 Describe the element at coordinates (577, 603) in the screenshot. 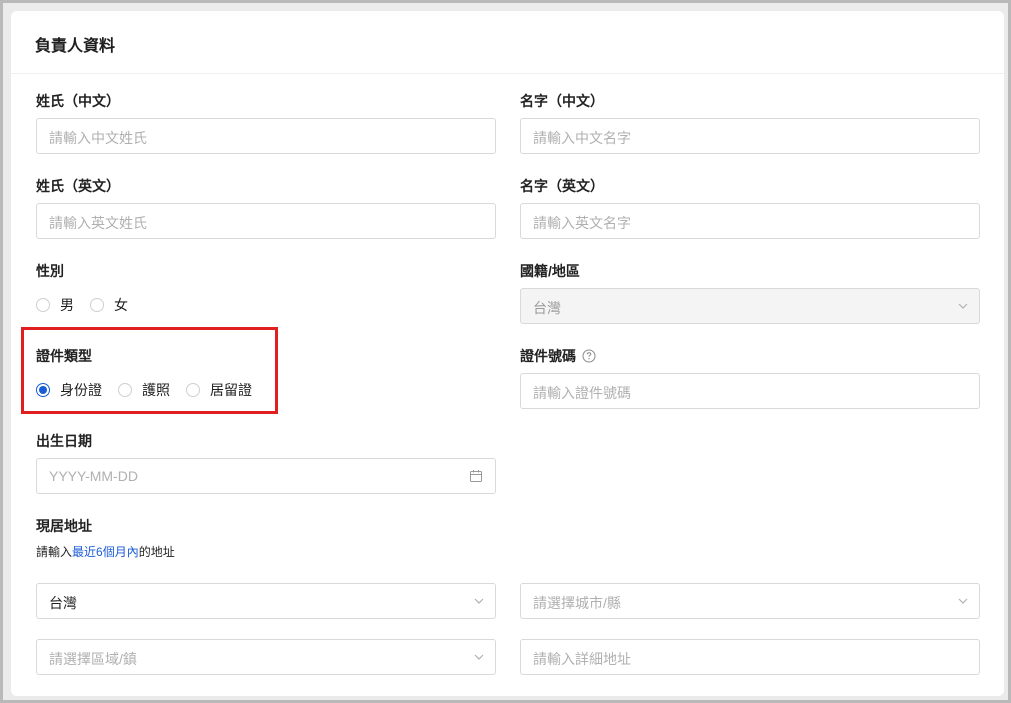

I see `address-city-placeholder: 請選擇城市/縣` at that location.